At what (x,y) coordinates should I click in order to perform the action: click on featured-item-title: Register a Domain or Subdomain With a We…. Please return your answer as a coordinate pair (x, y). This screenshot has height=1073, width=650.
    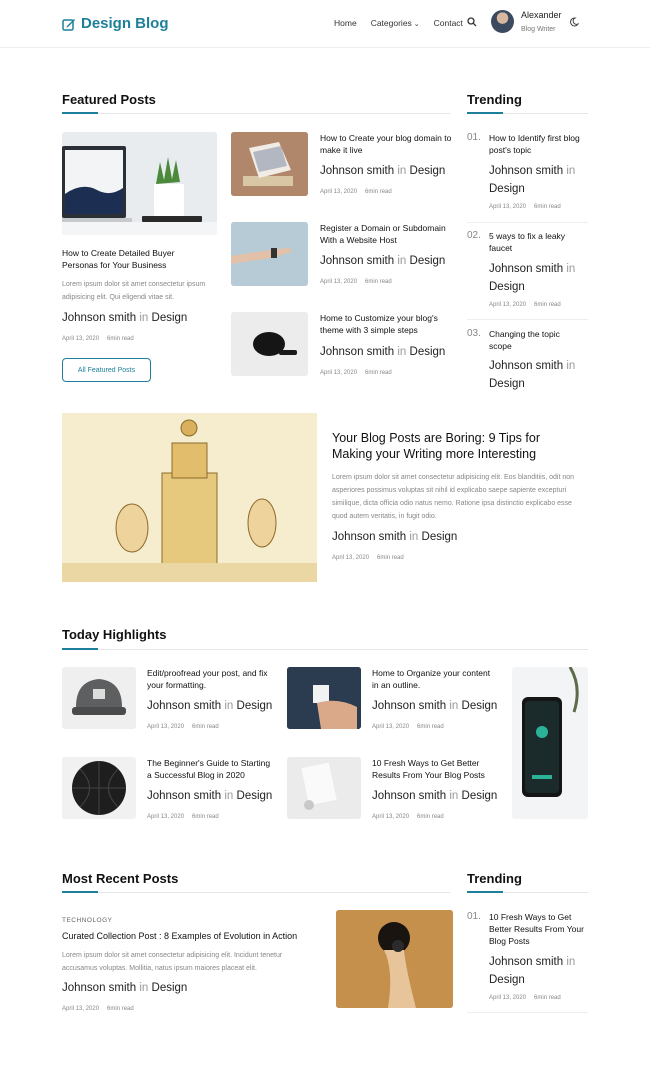
    Looking at the image, I should click on (387, 234).